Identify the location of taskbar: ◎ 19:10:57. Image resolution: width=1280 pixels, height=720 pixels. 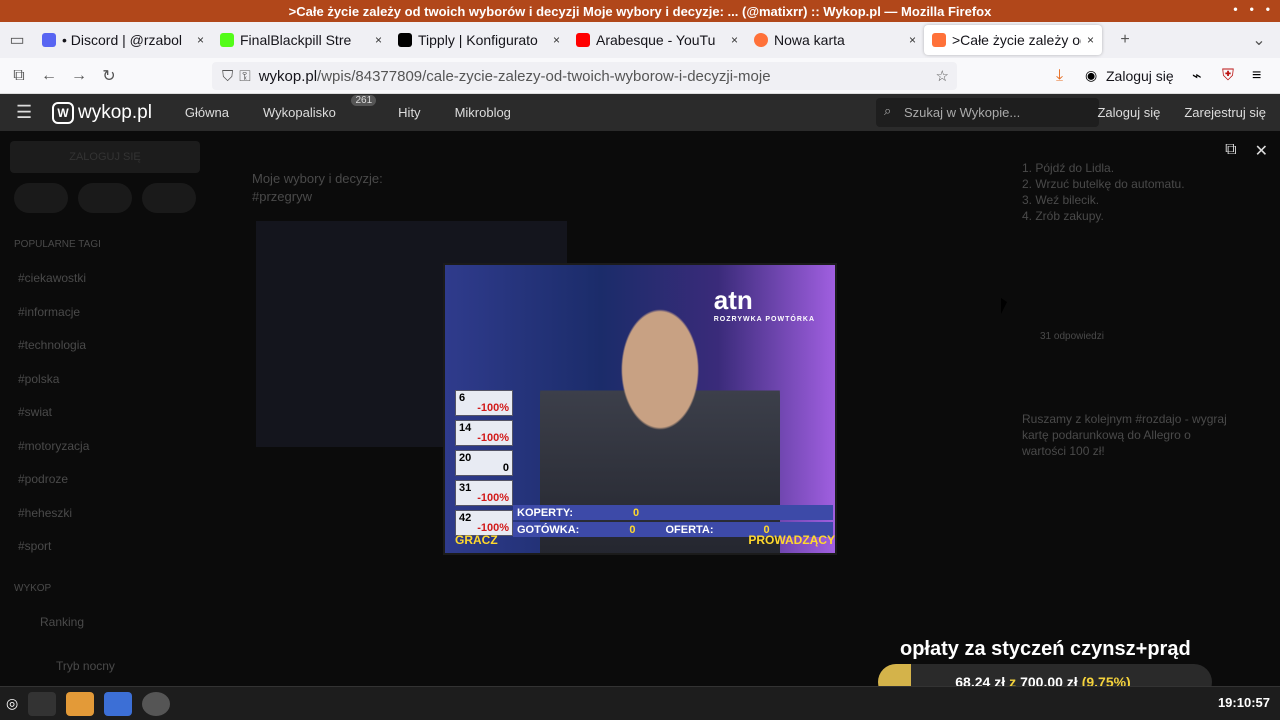
(640, 703).